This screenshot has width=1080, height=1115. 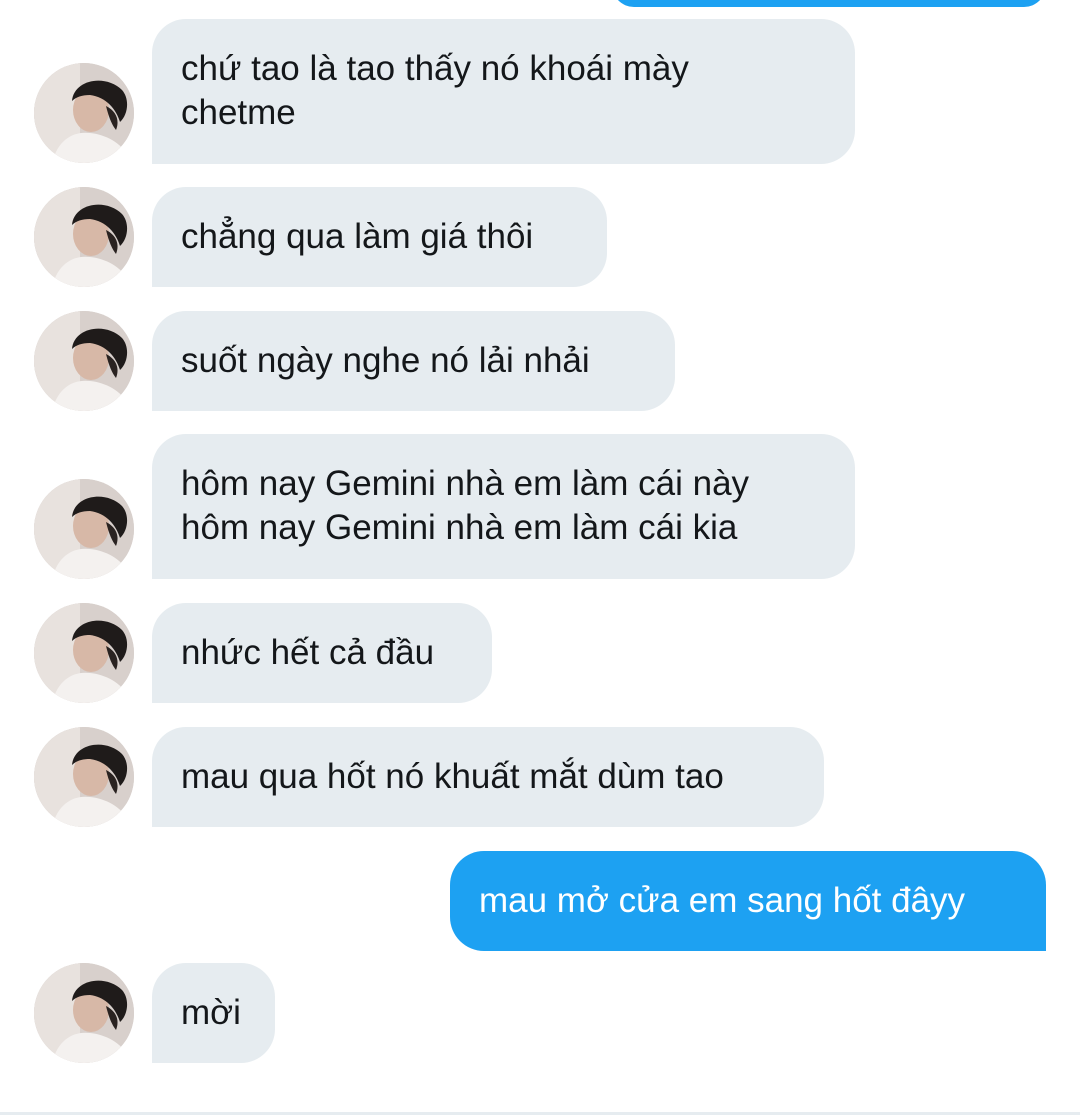 I want to click on incoming-message-bubble: chẳng qua làm giá thôi, so click(x=379, y=237).